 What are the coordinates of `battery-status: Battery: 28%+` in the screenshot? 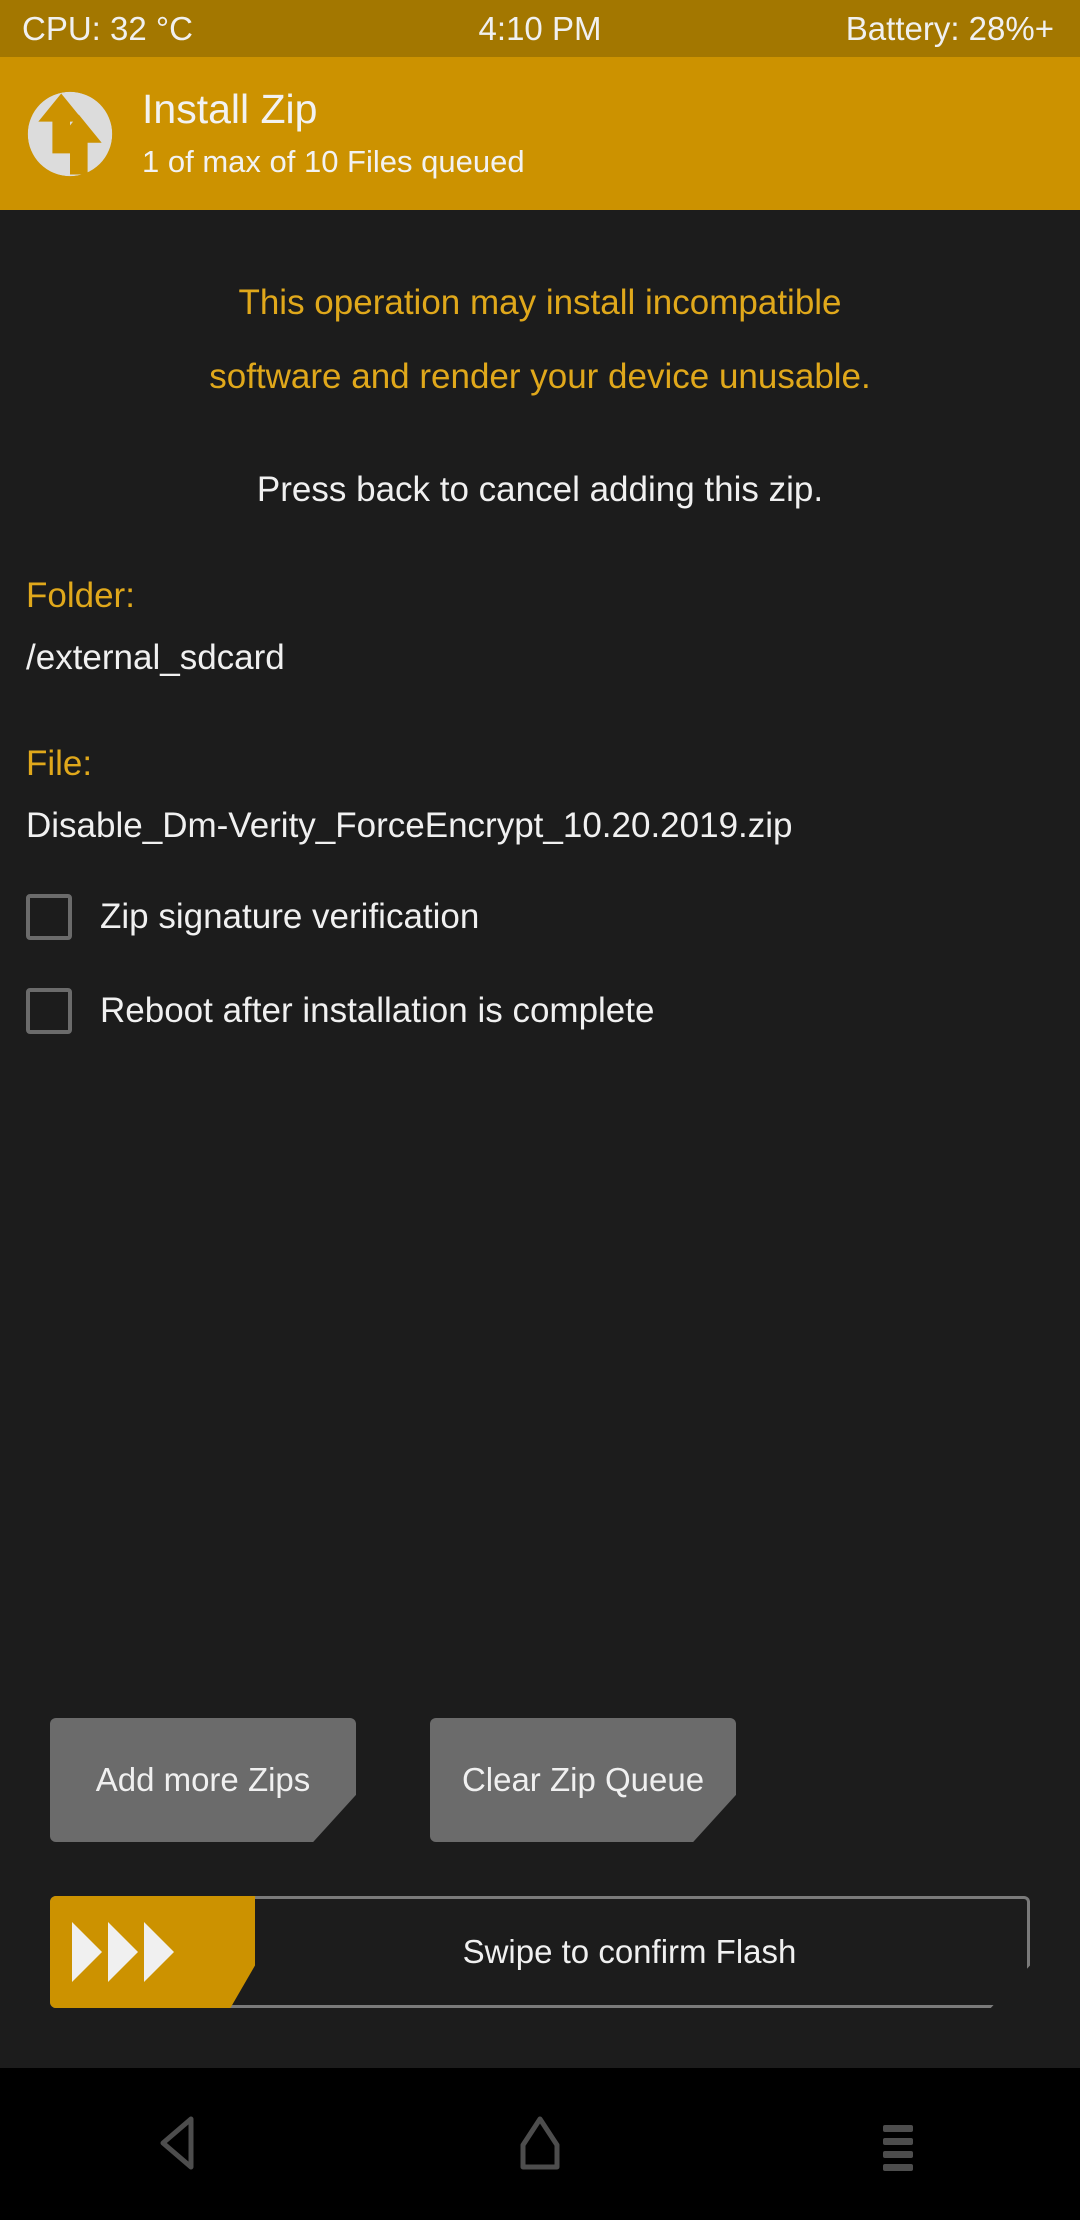 It's located at (949, 28).